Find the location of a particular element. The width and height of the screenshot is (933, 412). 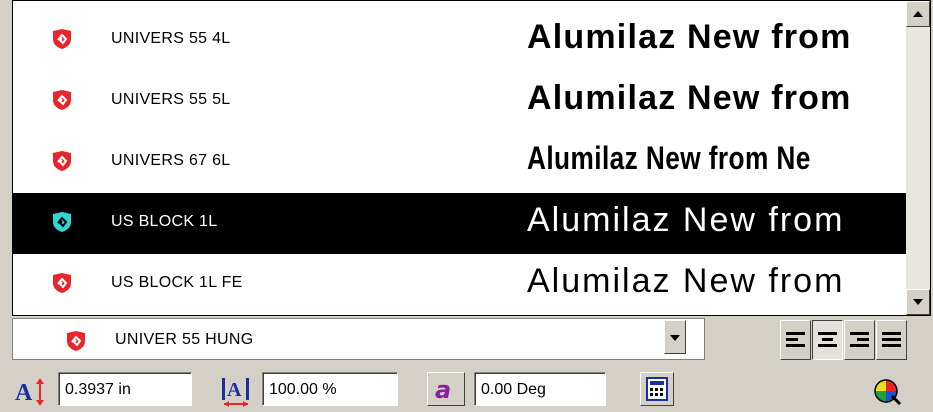

align-center-icon is located at coordinates (827, 339).